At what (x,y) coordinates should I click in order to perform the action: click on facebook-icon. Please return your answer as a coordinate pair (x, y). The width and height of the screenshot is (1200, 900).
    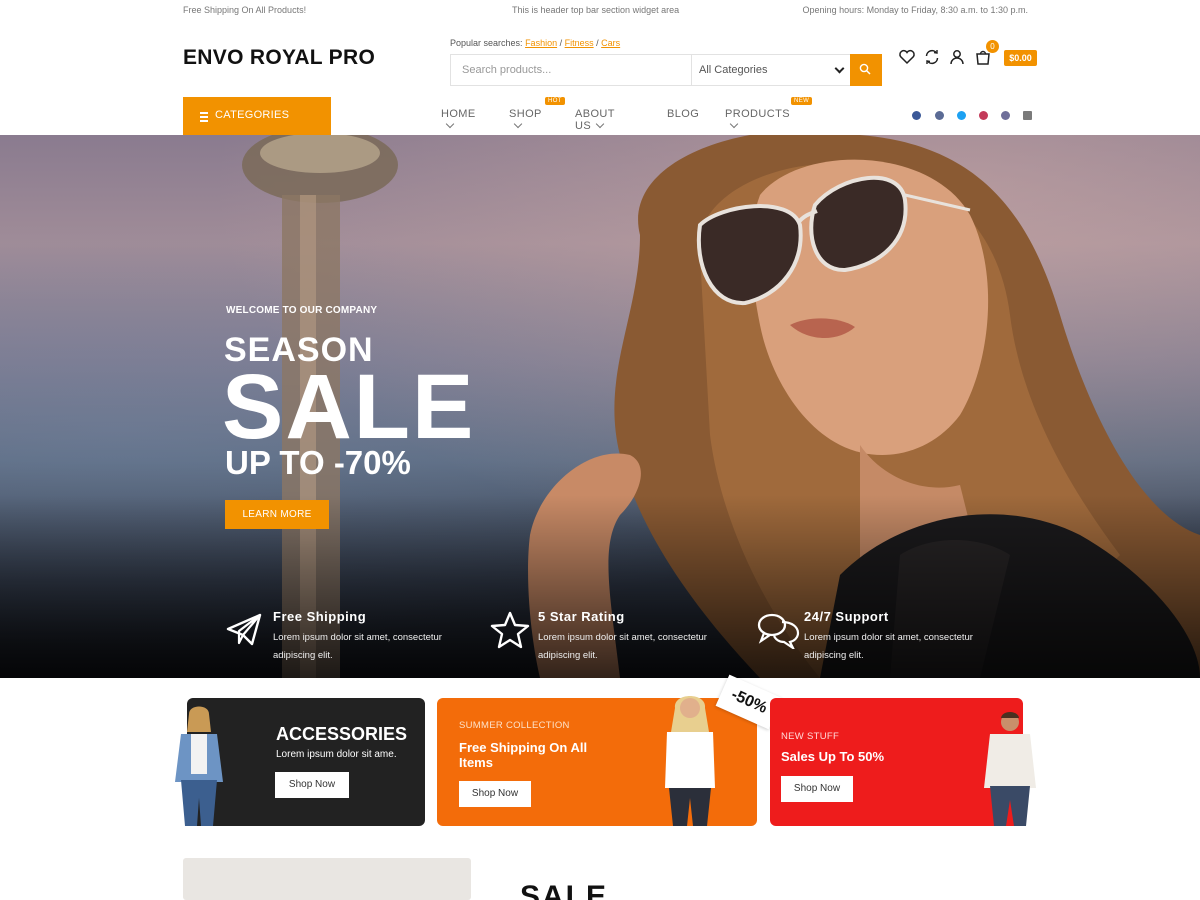
    Looking at the image, I should click on (916, 115).